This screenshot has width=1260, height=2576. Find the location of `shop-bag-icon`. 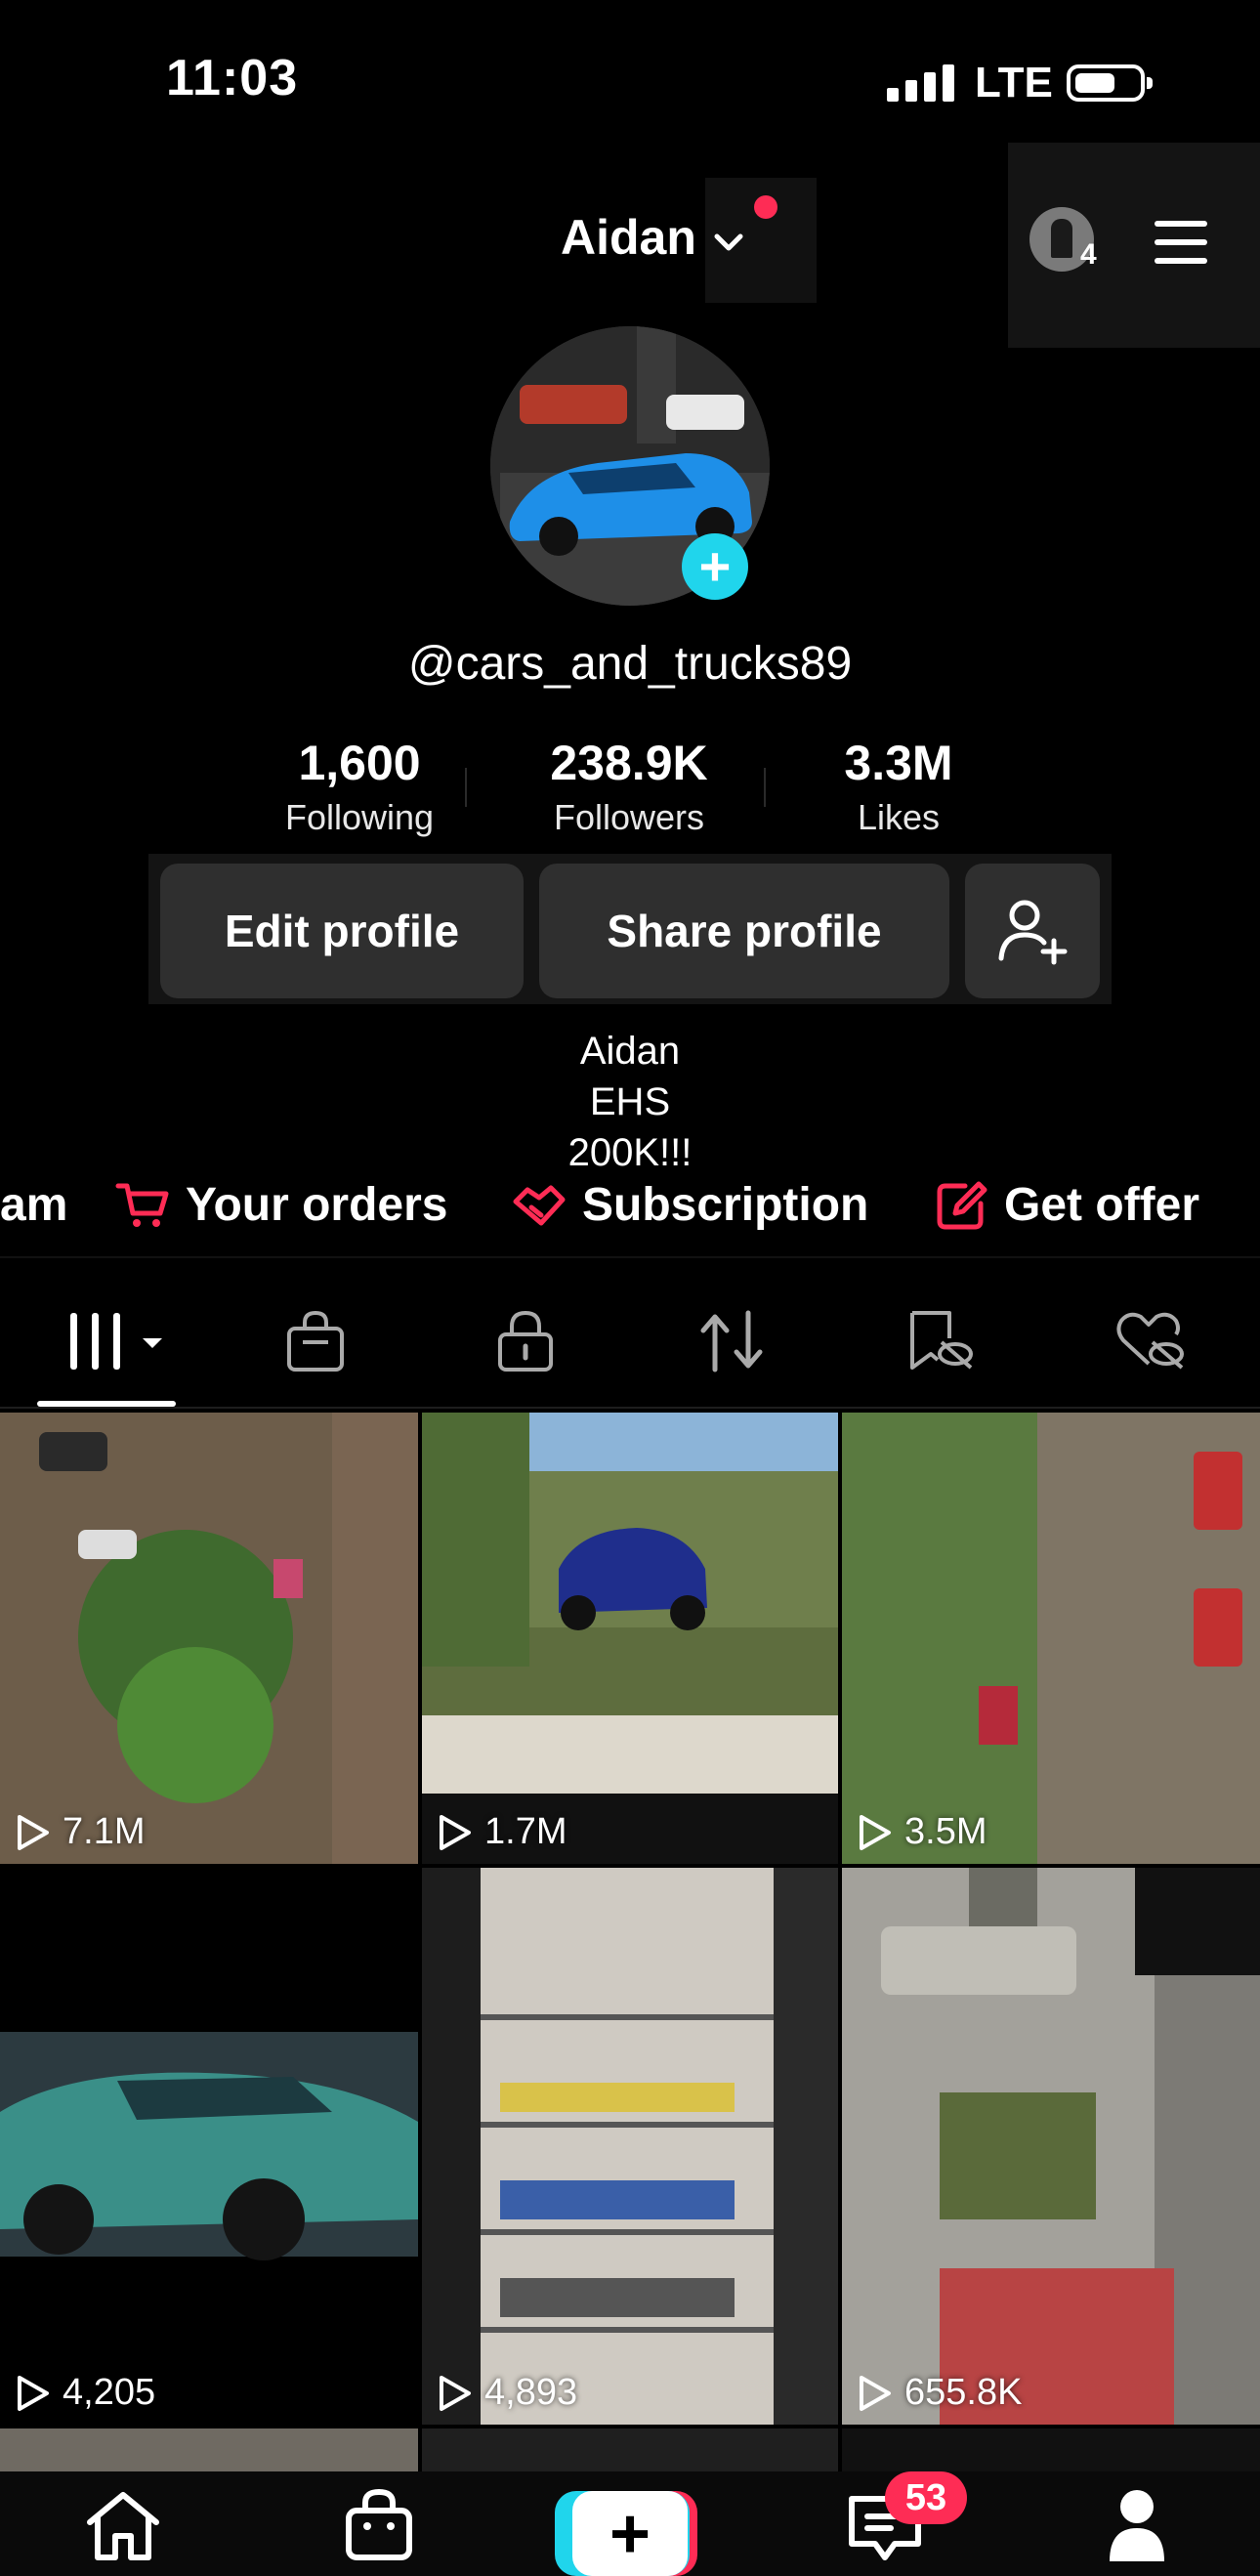

shop-bag-icon is located at coordinates (315, 1341).